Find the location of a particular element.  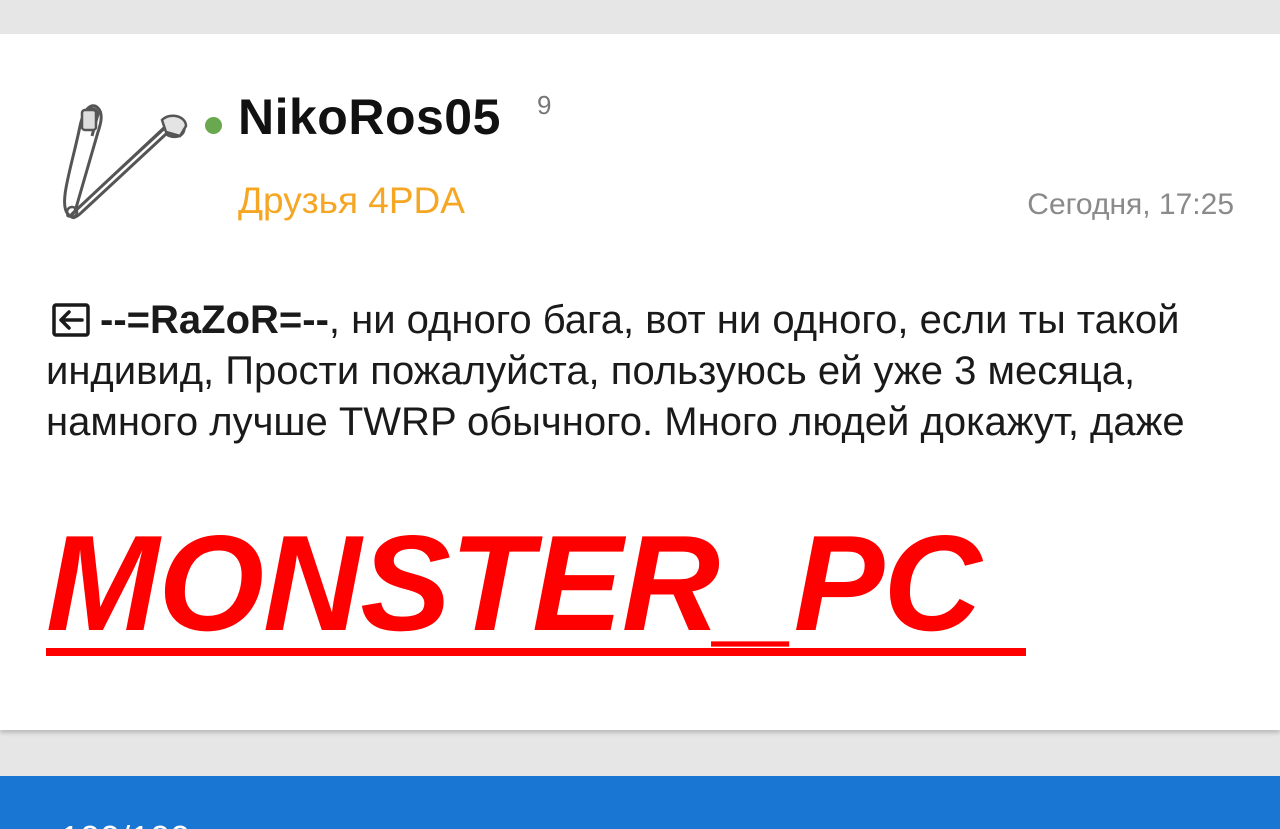

user-group-label: Друзья 4PDA is located at coordinates (351, 200).